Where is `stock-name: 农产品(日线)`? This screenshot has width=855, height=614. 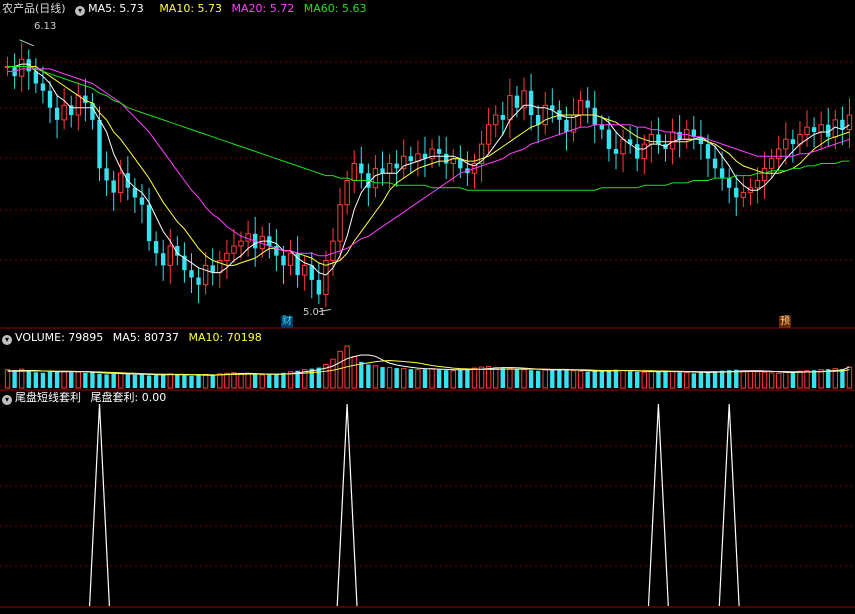 stock-name: 农产品(日线) is located at coordinates (34, 8).